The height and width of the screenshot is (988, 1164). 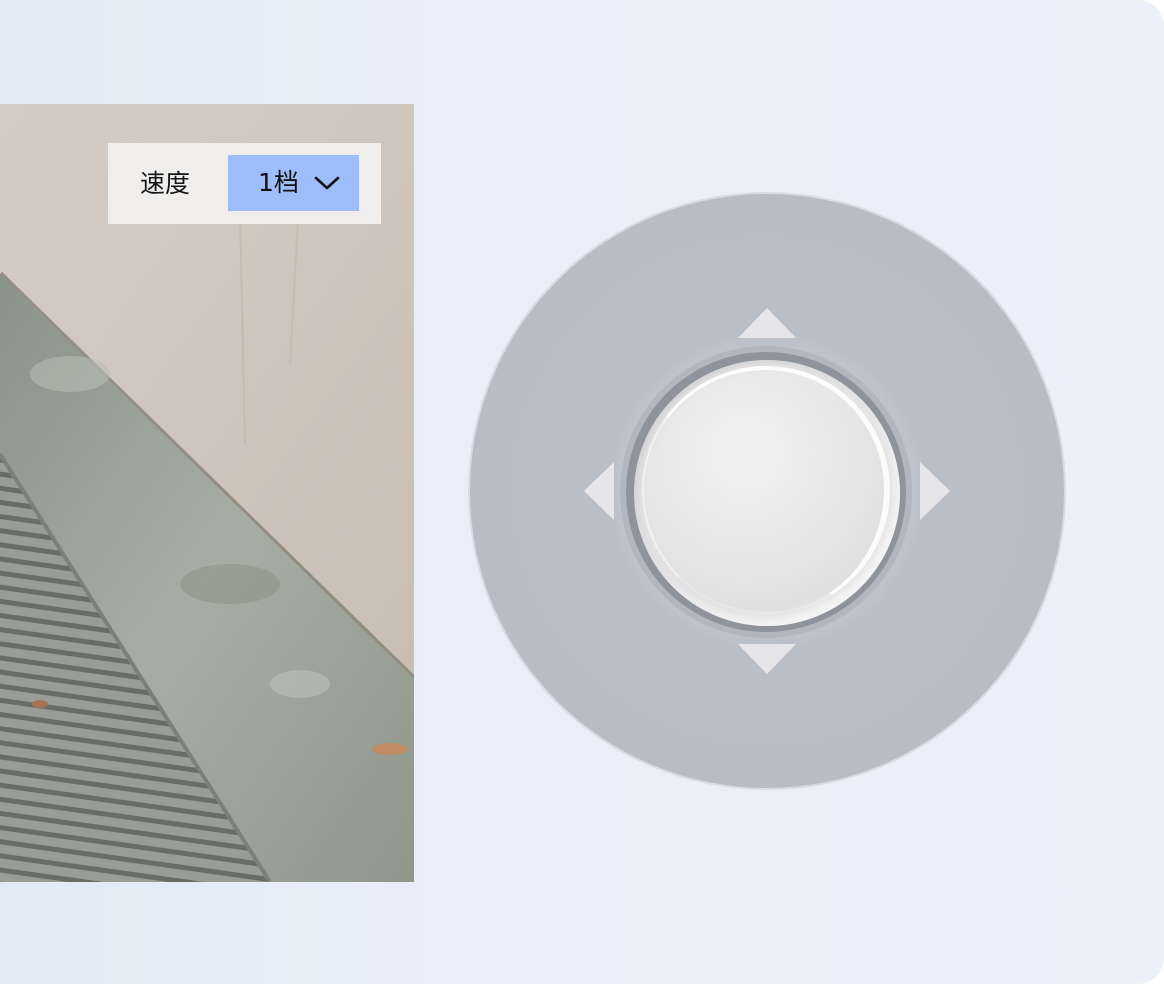 I want to click on joystick-knob-highlight, so click(x=766, y=490).